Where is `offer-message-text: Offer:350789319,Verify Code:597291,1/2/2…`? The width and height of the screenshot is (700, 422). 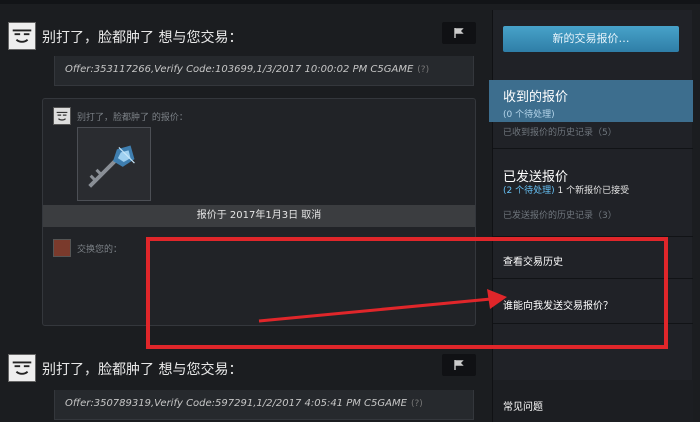 offer-message-text: Offer:350789319,Verify Code:597291,1/2/2… is located at coordinates (236, 403).